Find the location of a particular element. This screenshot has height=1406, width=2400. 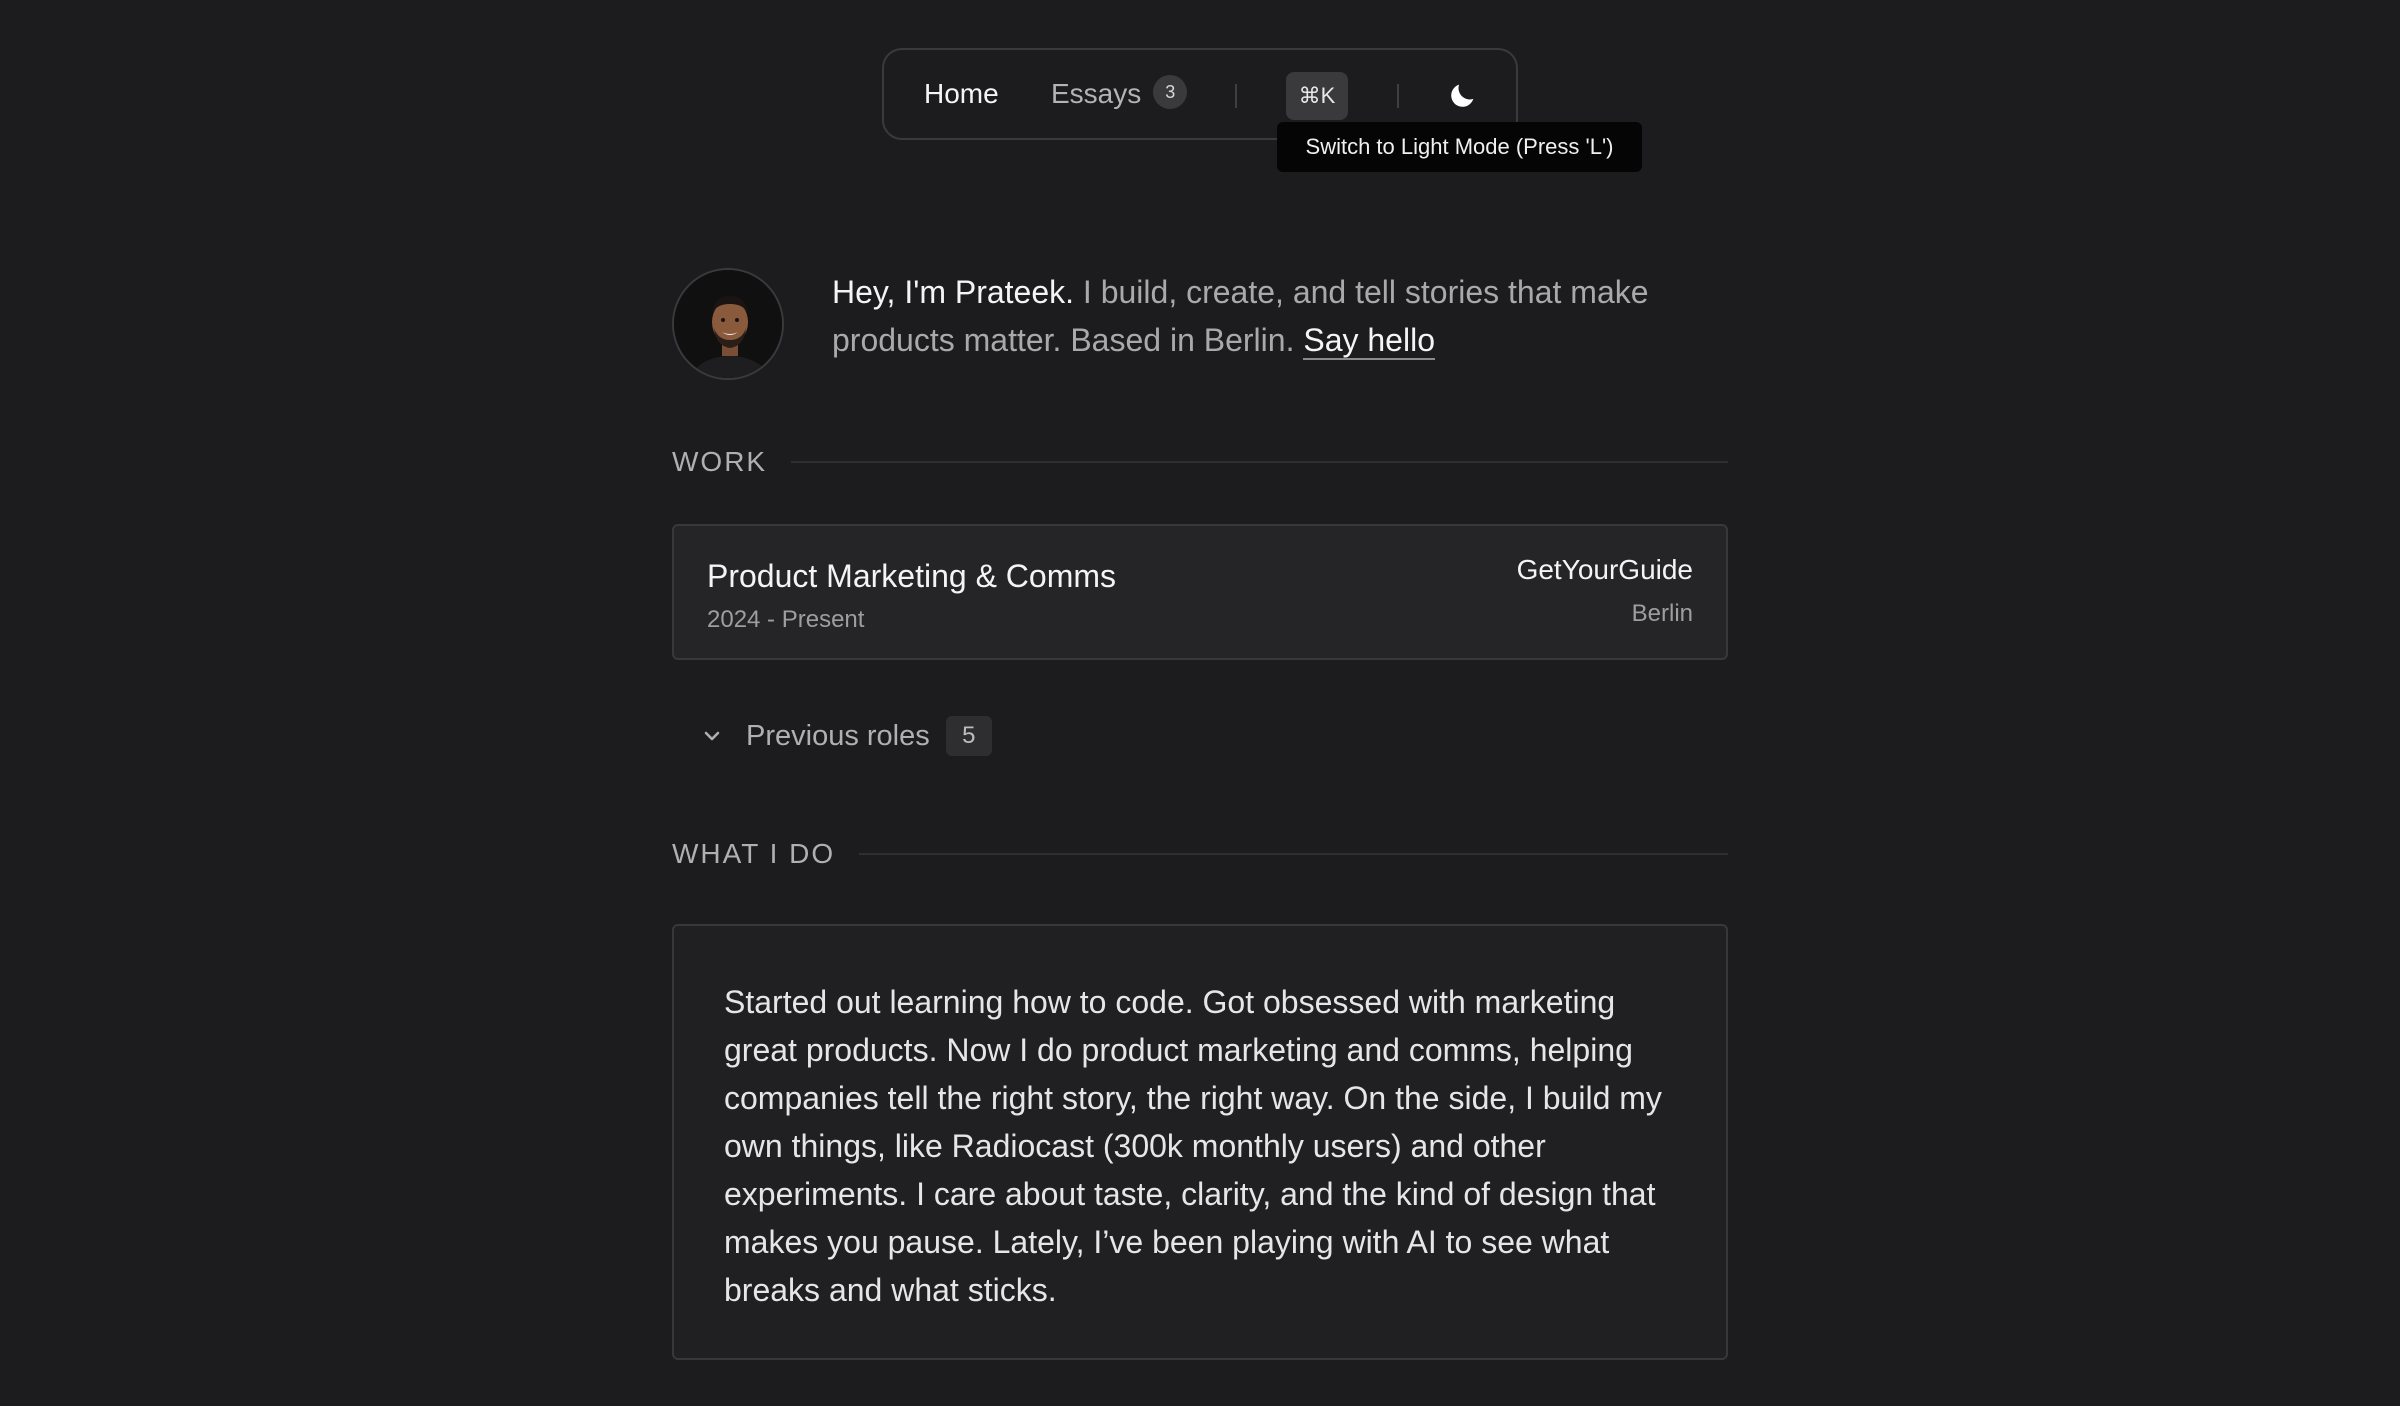

previous-roles-toggle: Previous roles 5 is located at coordinates (846, 736).